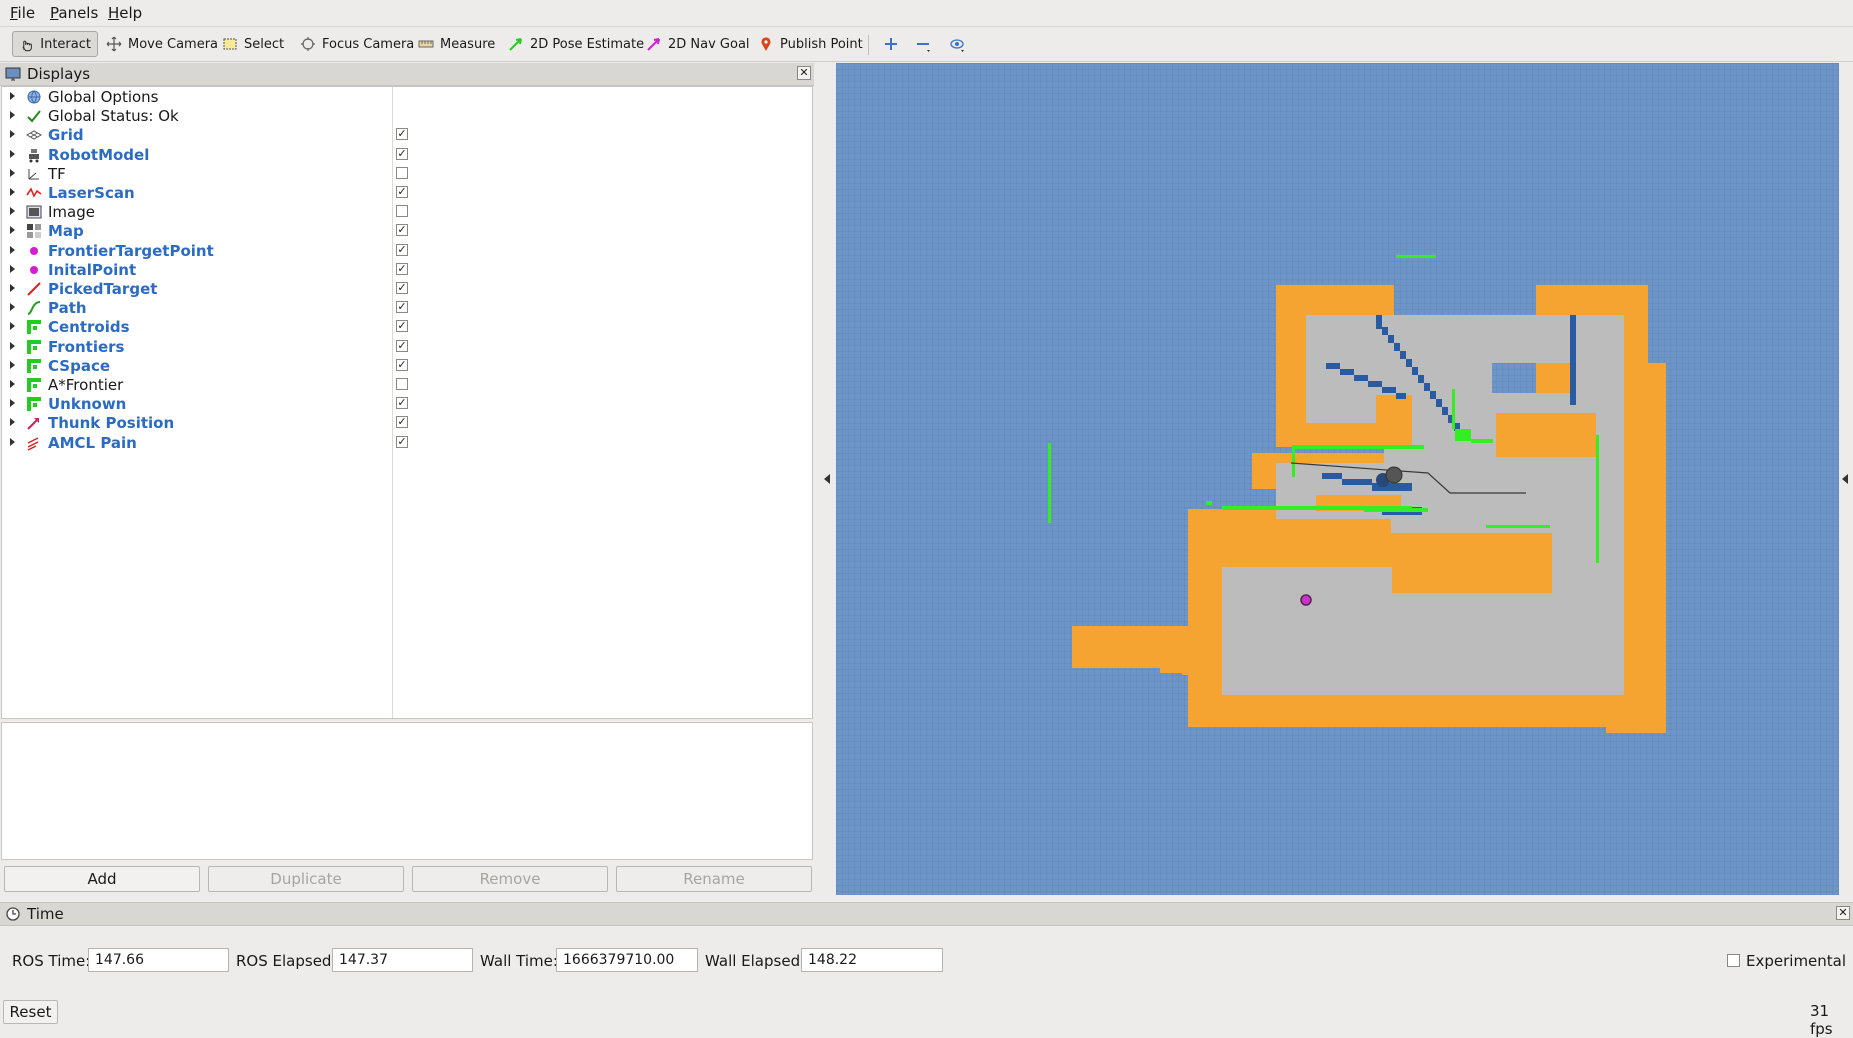  I want to click on display-row-robotmodel: RobotModel ✓, so click(407, 154).